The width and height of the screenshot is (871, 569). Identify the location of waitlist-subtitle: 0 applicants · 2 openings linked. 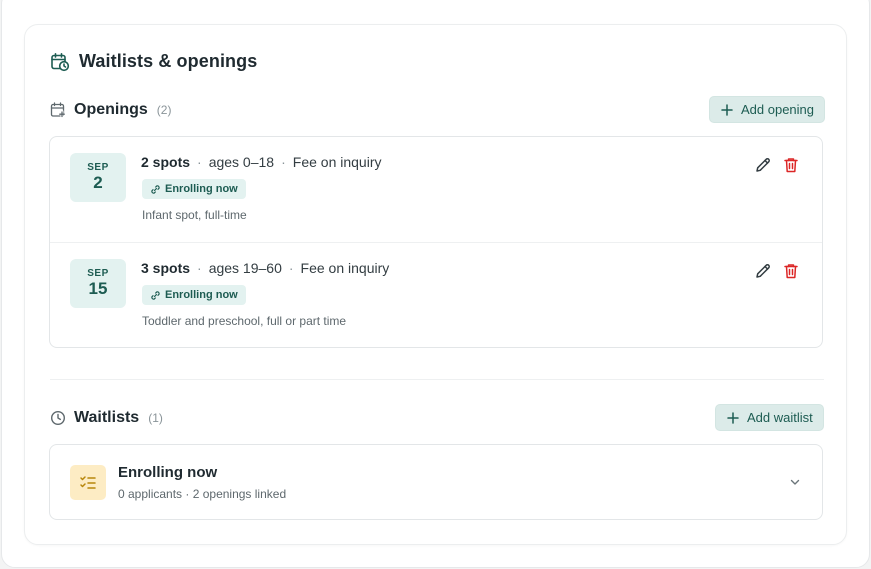
(202, 494).